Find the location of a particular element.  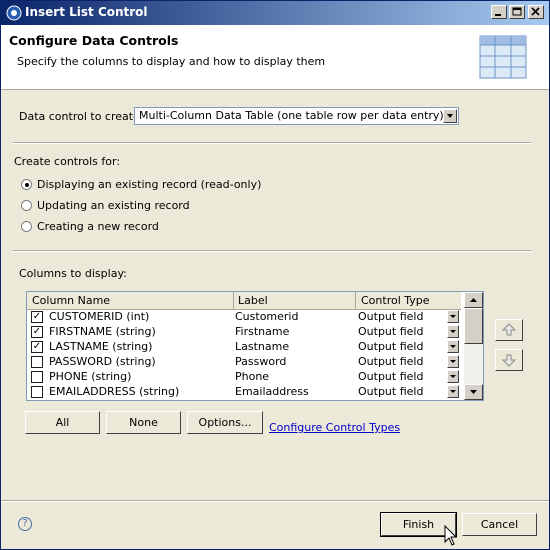

row-column-name: EMAILADDRESS (string) is located at coordinates (114, 391).